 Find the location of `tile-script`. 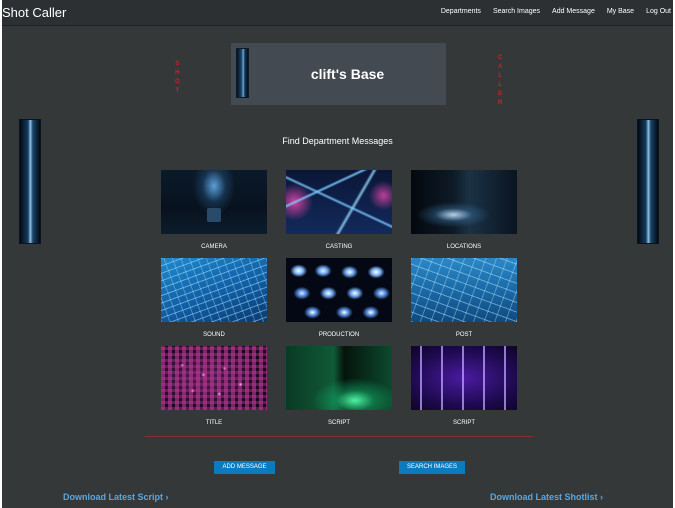

tile-script is located at coordinates (339, 378).